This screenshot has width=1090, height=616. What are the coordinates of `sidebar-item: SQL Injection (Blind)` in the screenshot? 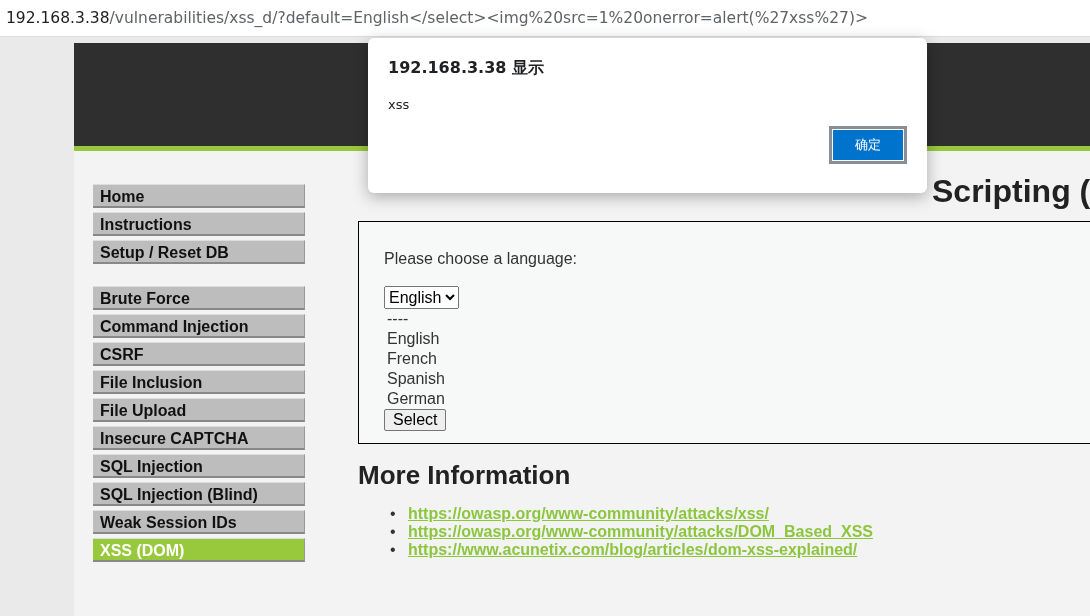 It's located at (199, 494).